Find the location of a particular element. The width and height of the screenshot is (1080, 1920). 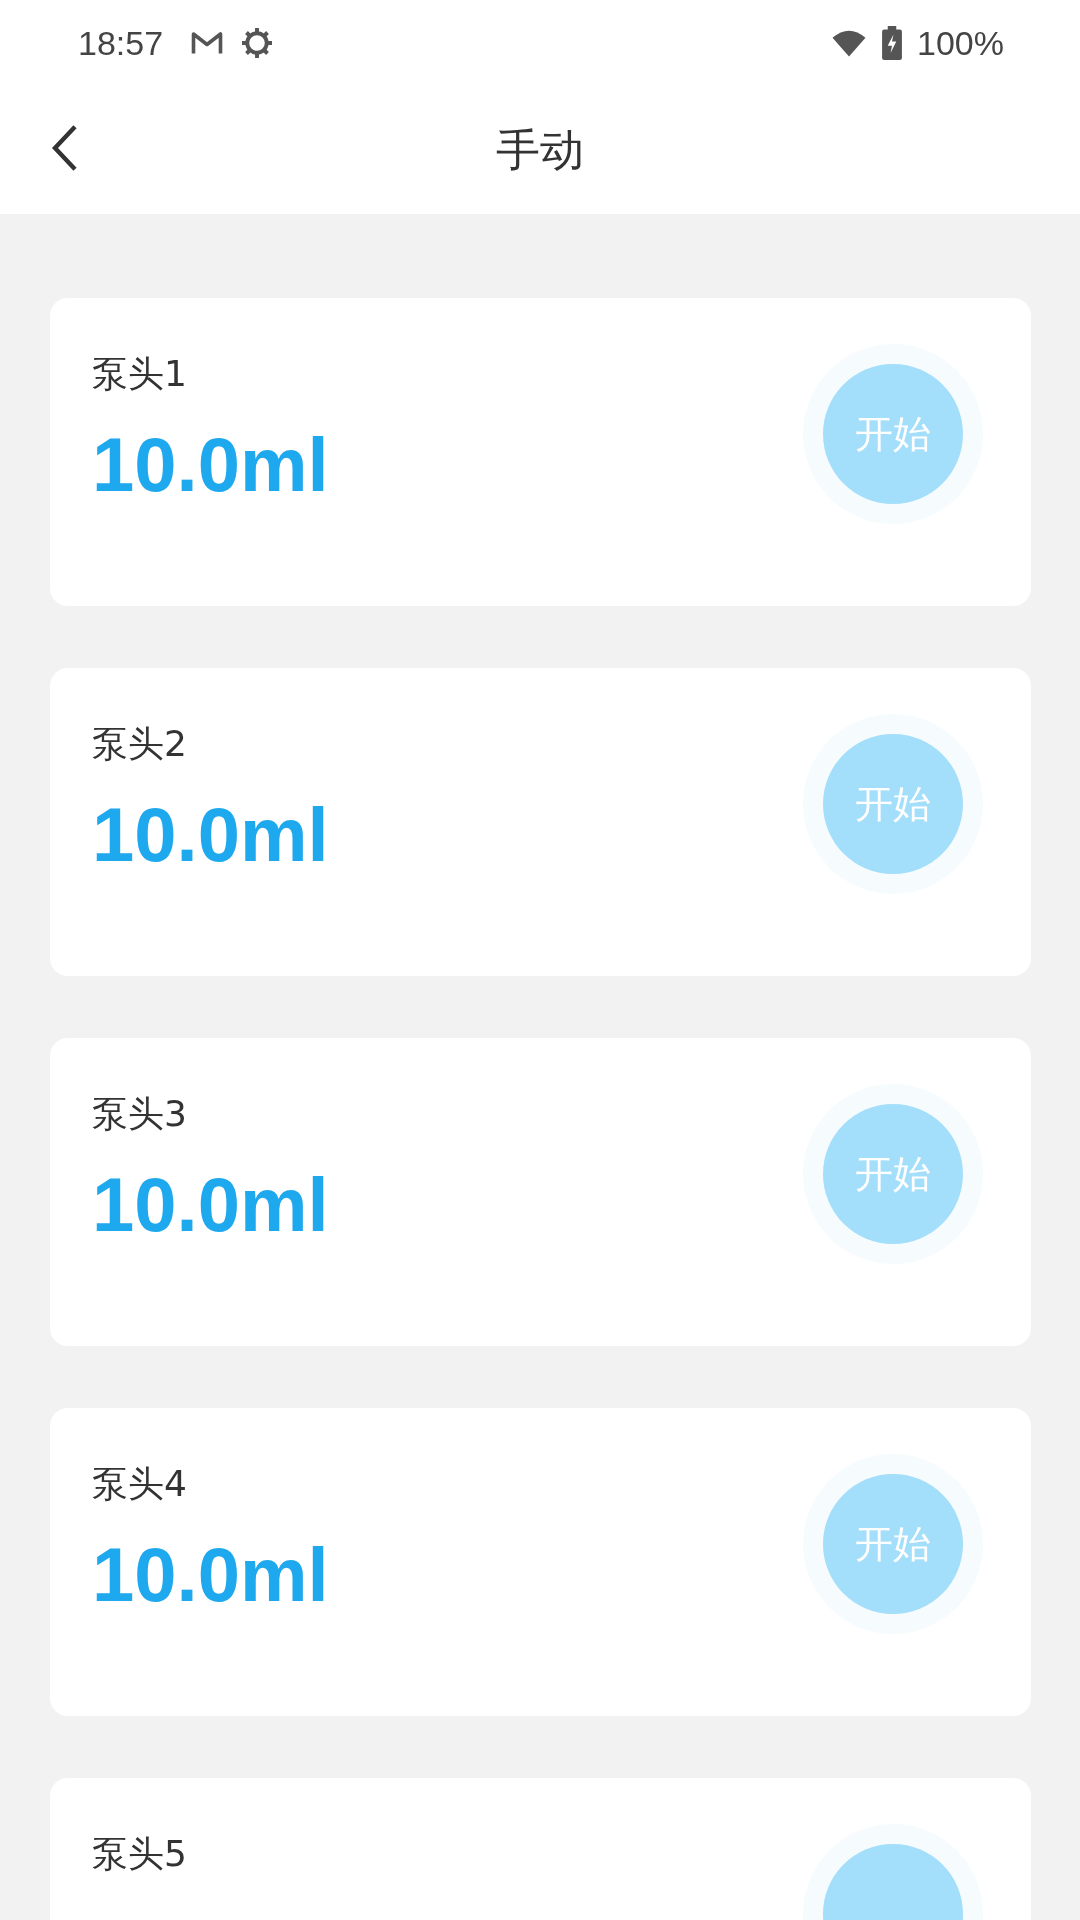

pump-name: 泵头4 is located at coordinates (140, 1484).